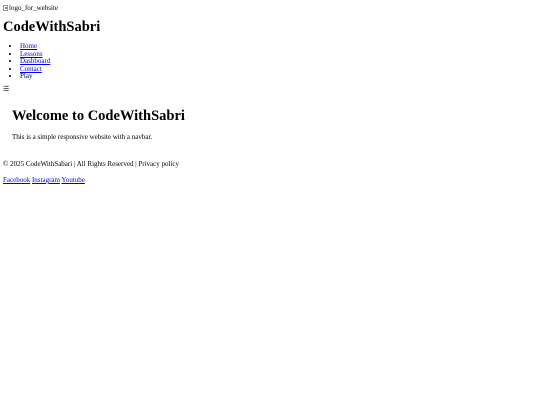  I want to click on nav-item-home: Home, so click(278, 46).